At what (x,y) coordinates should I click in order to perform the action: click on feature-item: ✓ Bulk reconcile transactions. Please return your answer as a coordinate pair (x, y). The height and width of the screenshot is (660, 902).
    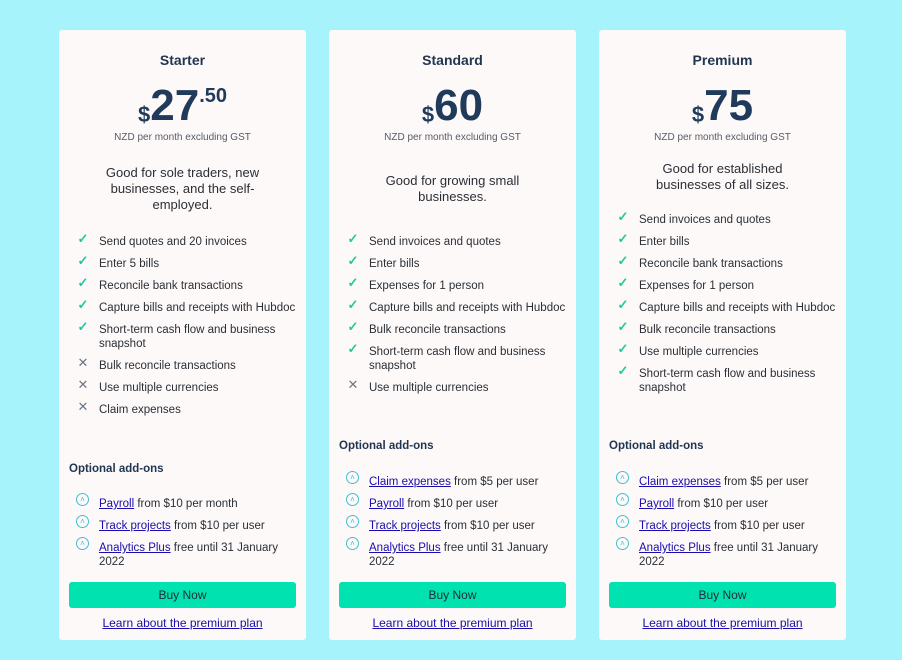
    Looking at the image, I should click on (722, 328).